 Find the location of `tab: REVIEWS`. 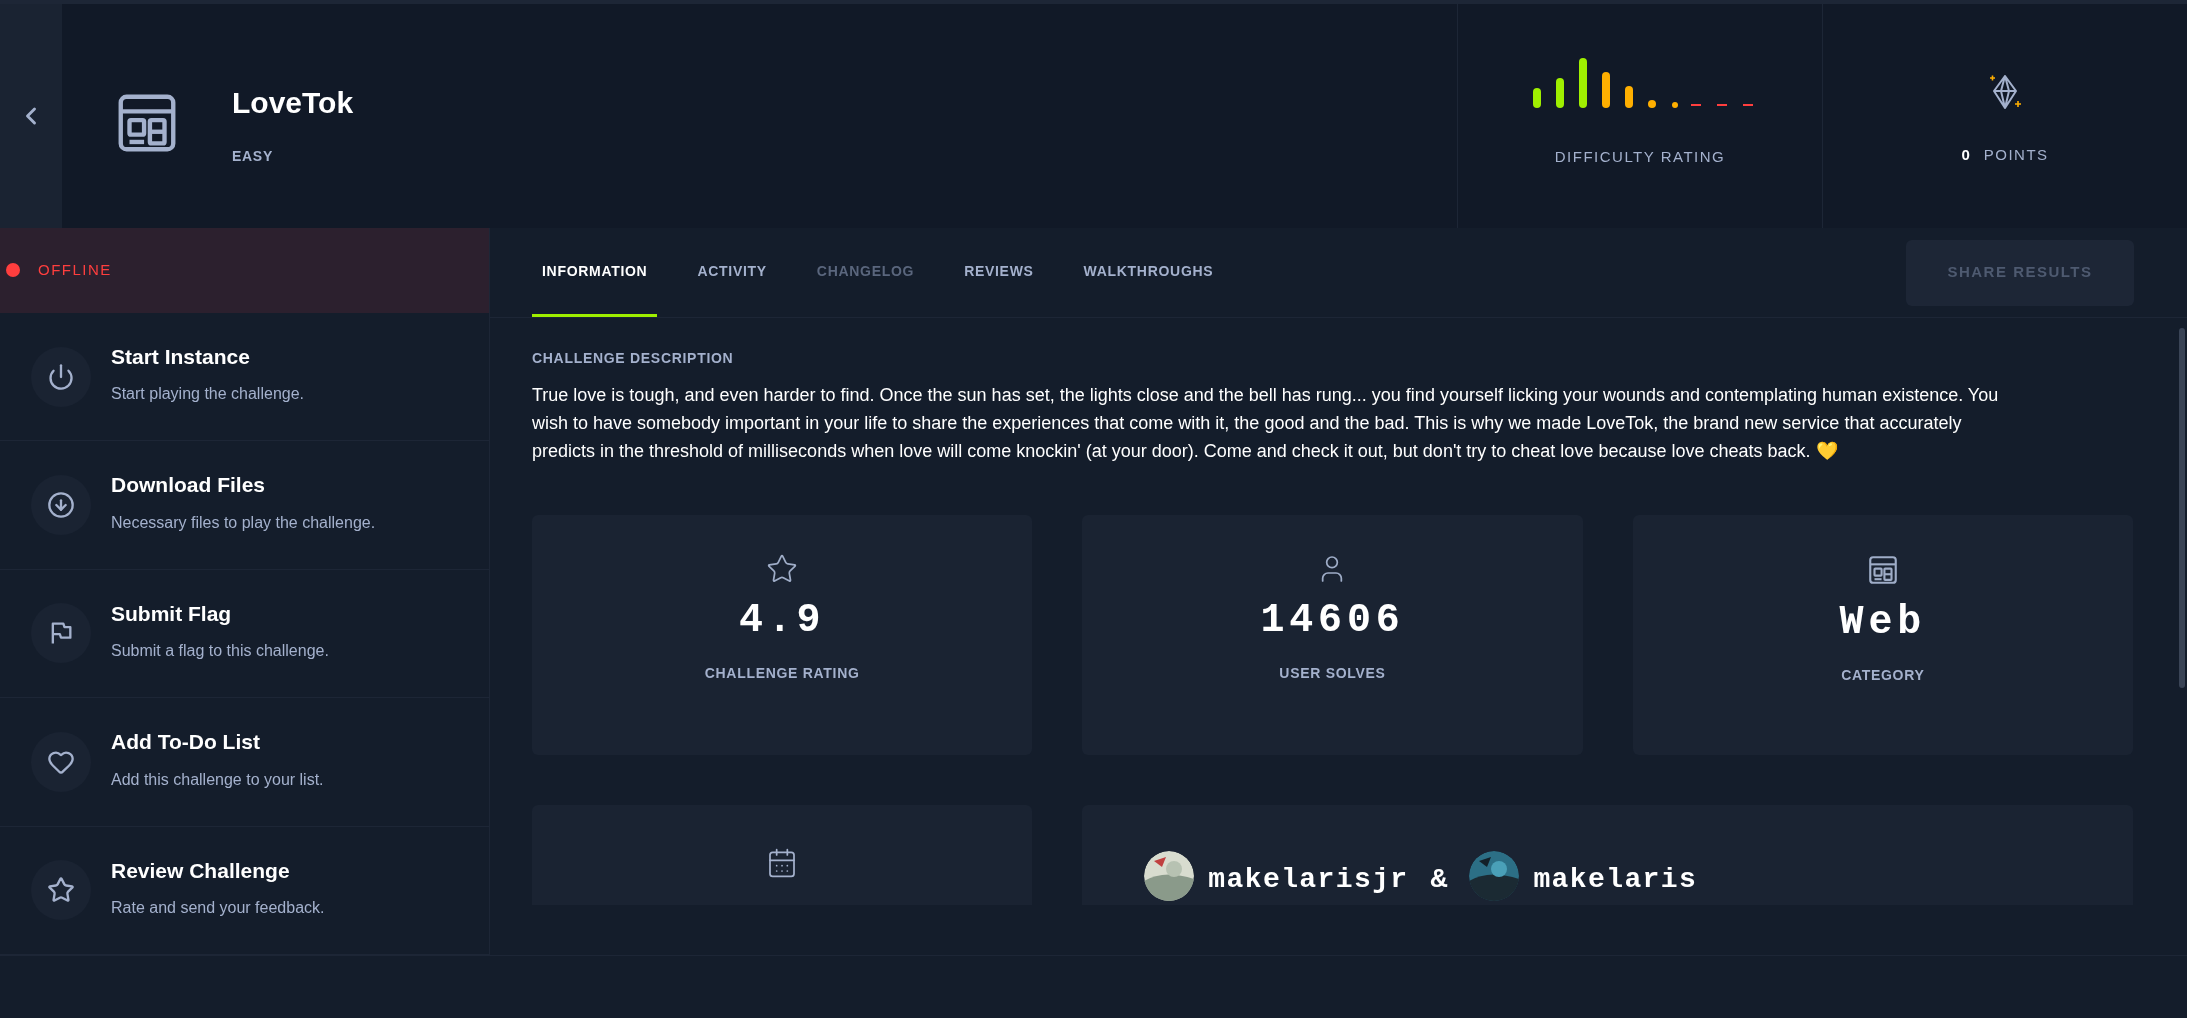

tab: REVIEWS is located at coordinates (999, 272).